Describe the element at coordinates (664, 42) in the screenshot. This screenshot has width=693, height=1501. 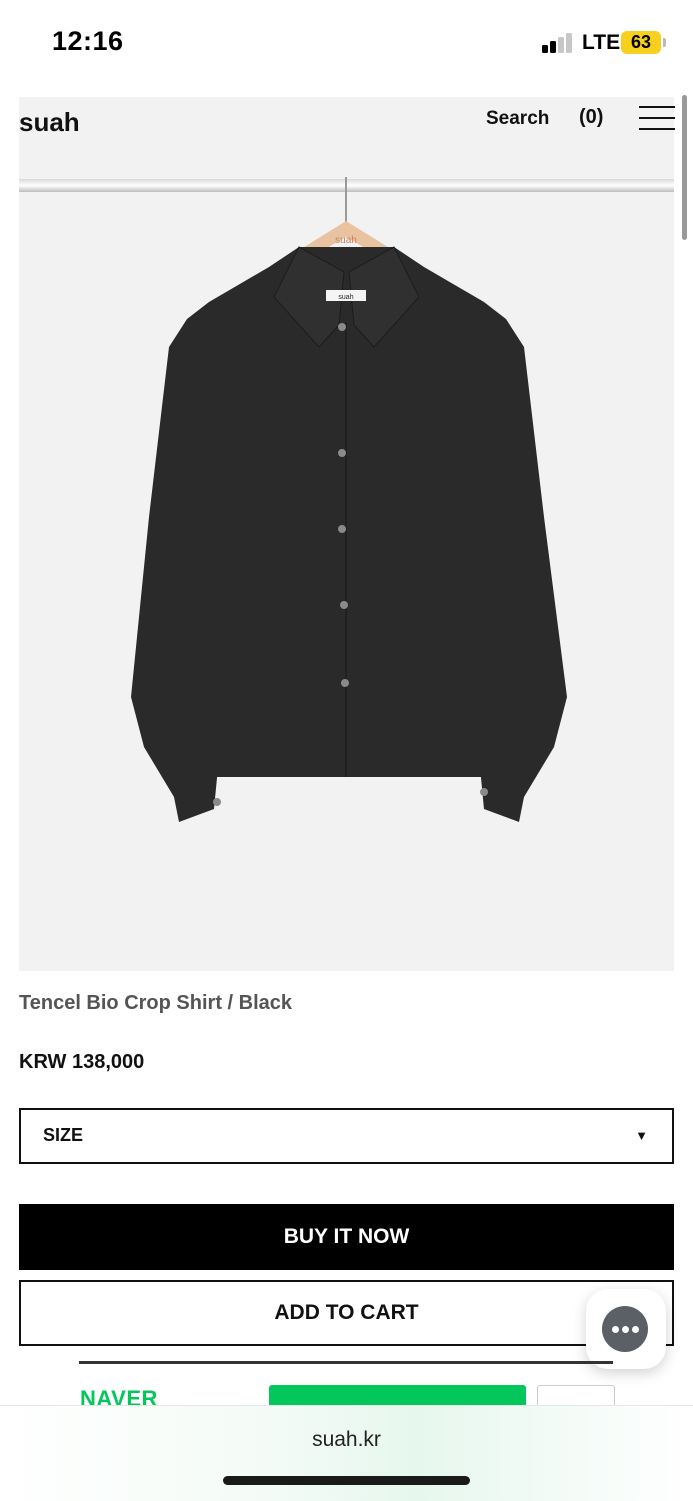
I see `battery-nub` at that location.